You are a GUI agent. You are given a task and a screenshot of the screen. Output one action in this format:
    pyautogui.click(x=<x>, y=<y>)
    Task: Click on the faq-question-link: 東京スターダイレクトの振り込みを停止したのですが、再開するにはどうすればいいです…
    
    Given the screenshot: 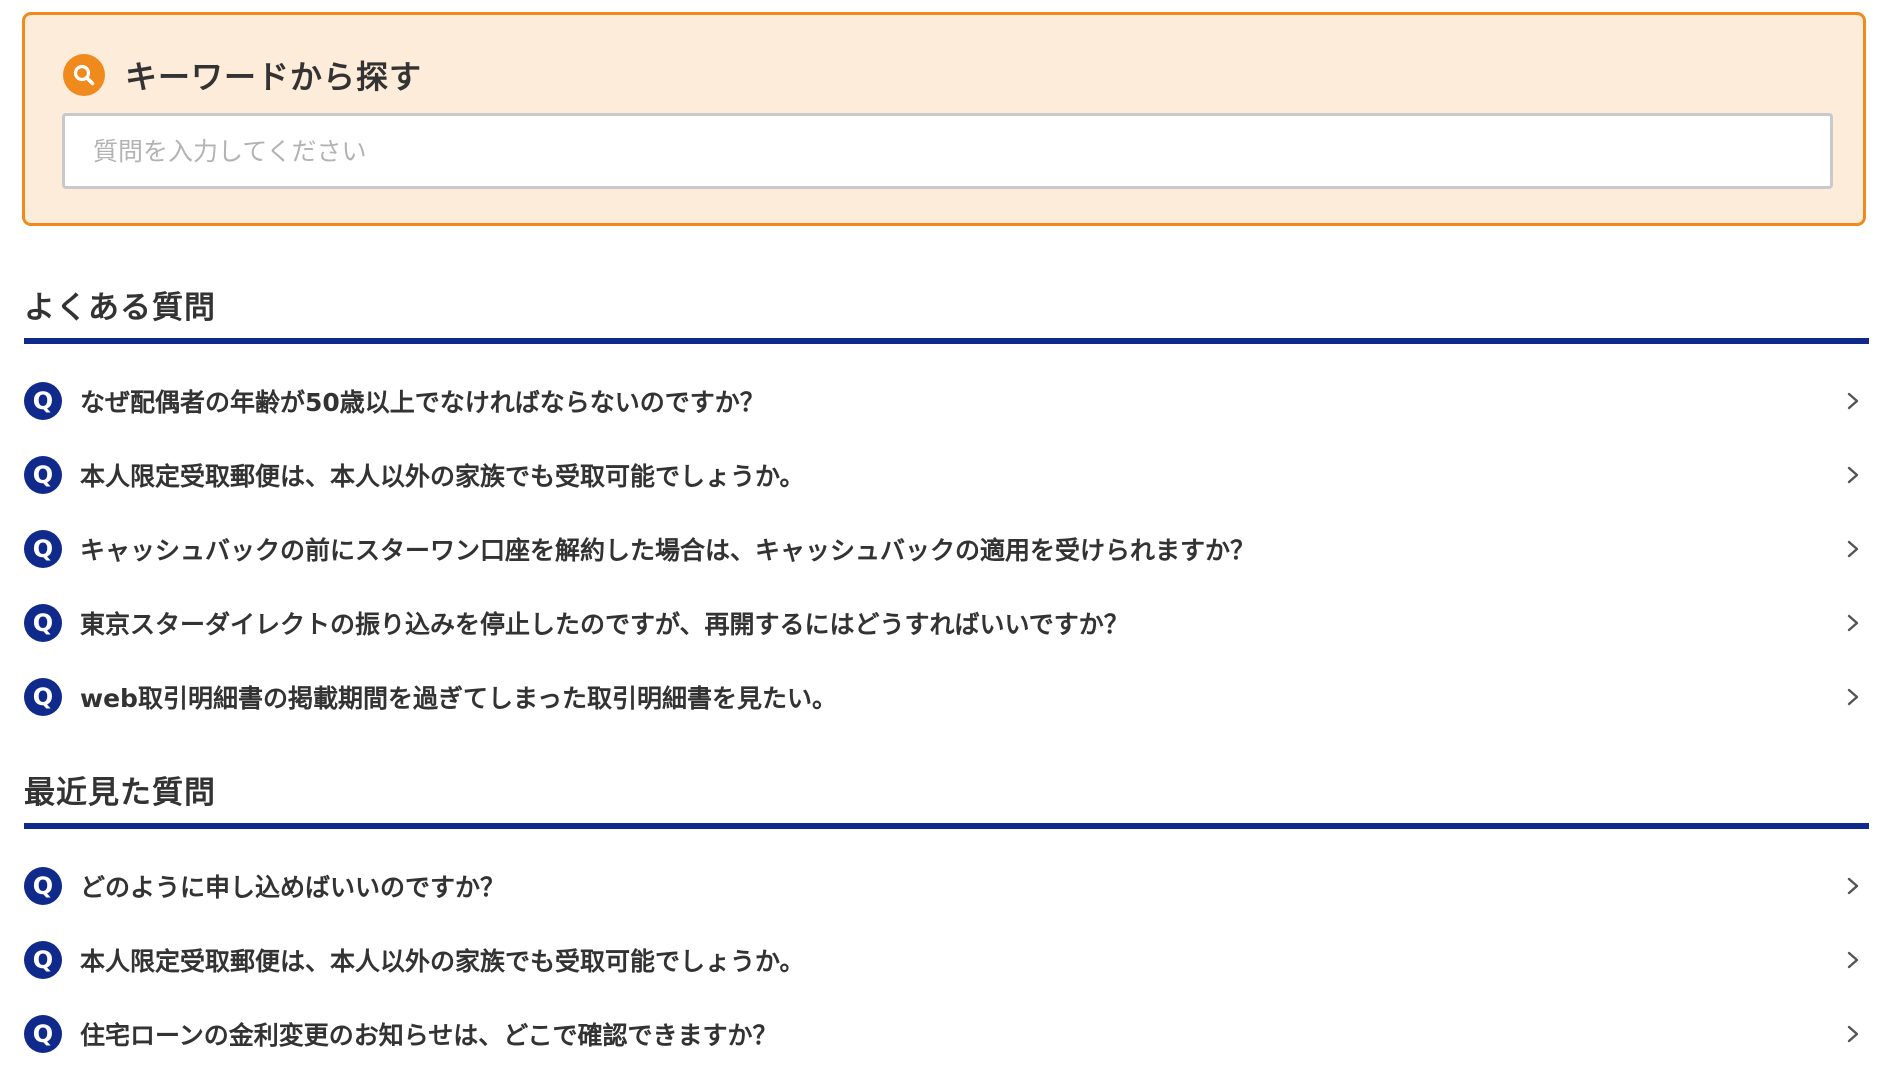 What is the action you would take?
    pyautogui.click(x=604, y=623)
    